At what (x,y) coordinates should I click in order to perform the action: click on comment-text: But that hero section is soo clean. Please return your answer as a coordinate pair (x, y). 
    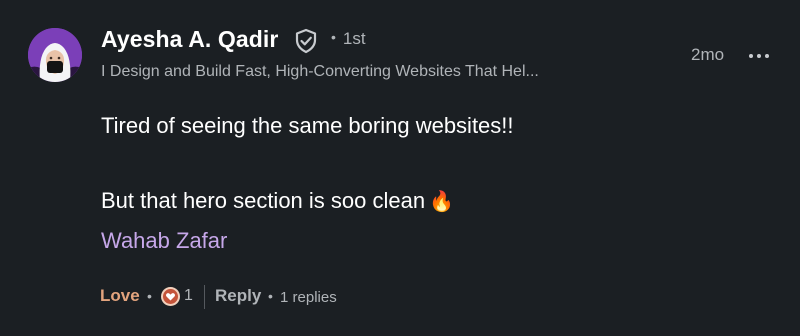
    Looking at the image, I should click on (263, 200).